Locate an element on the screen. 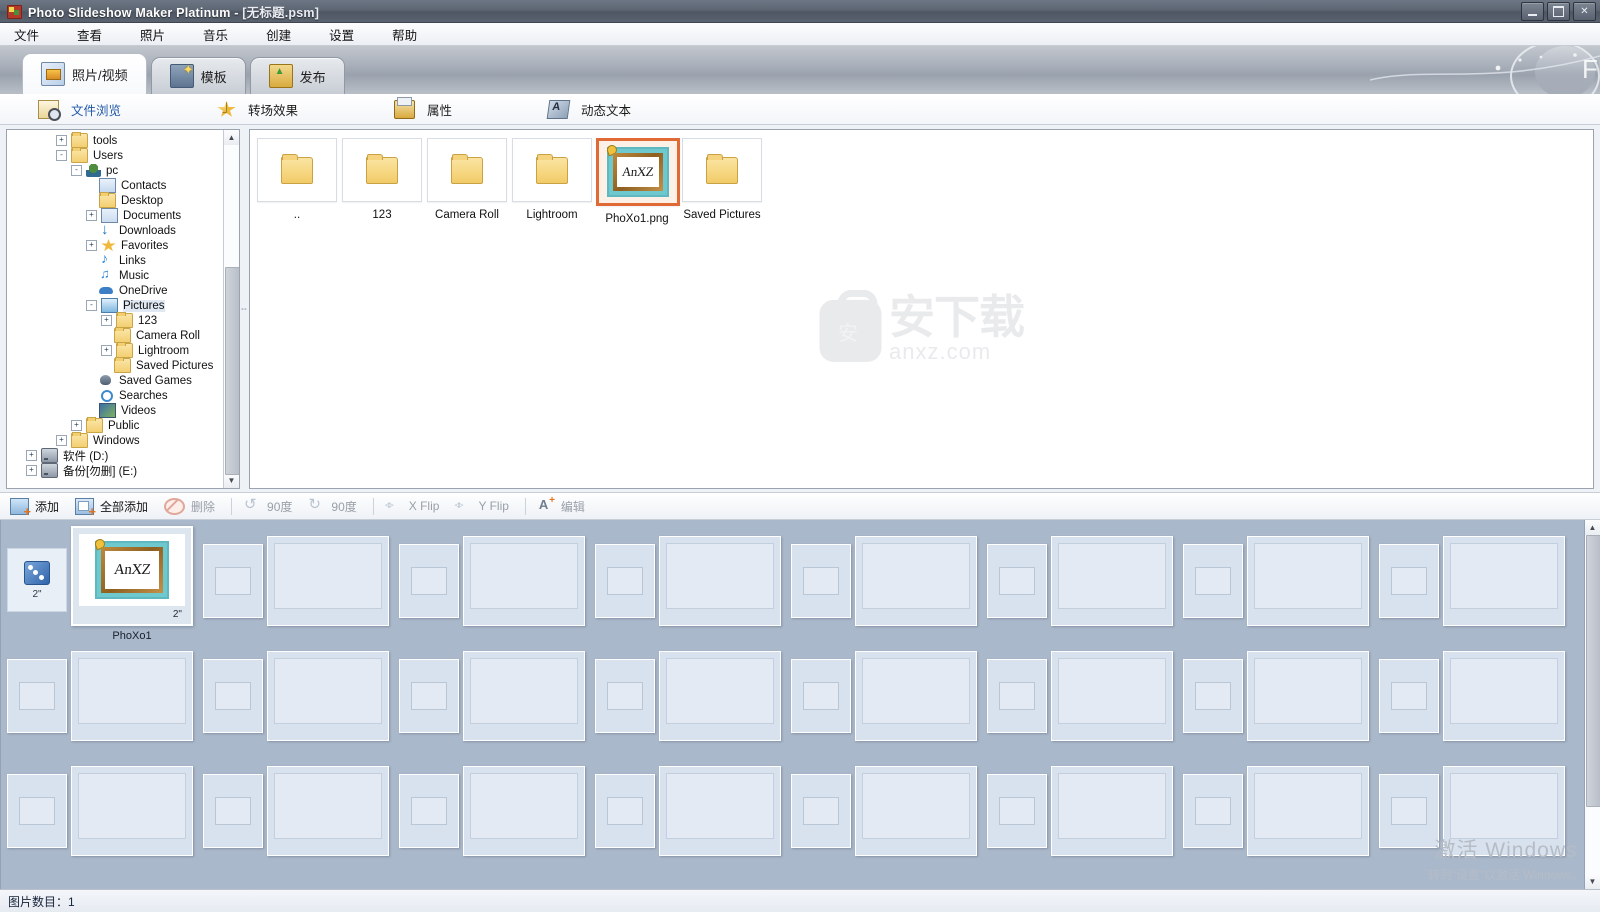  pane-splitter: ↕ is located at coordinates (245, 309).